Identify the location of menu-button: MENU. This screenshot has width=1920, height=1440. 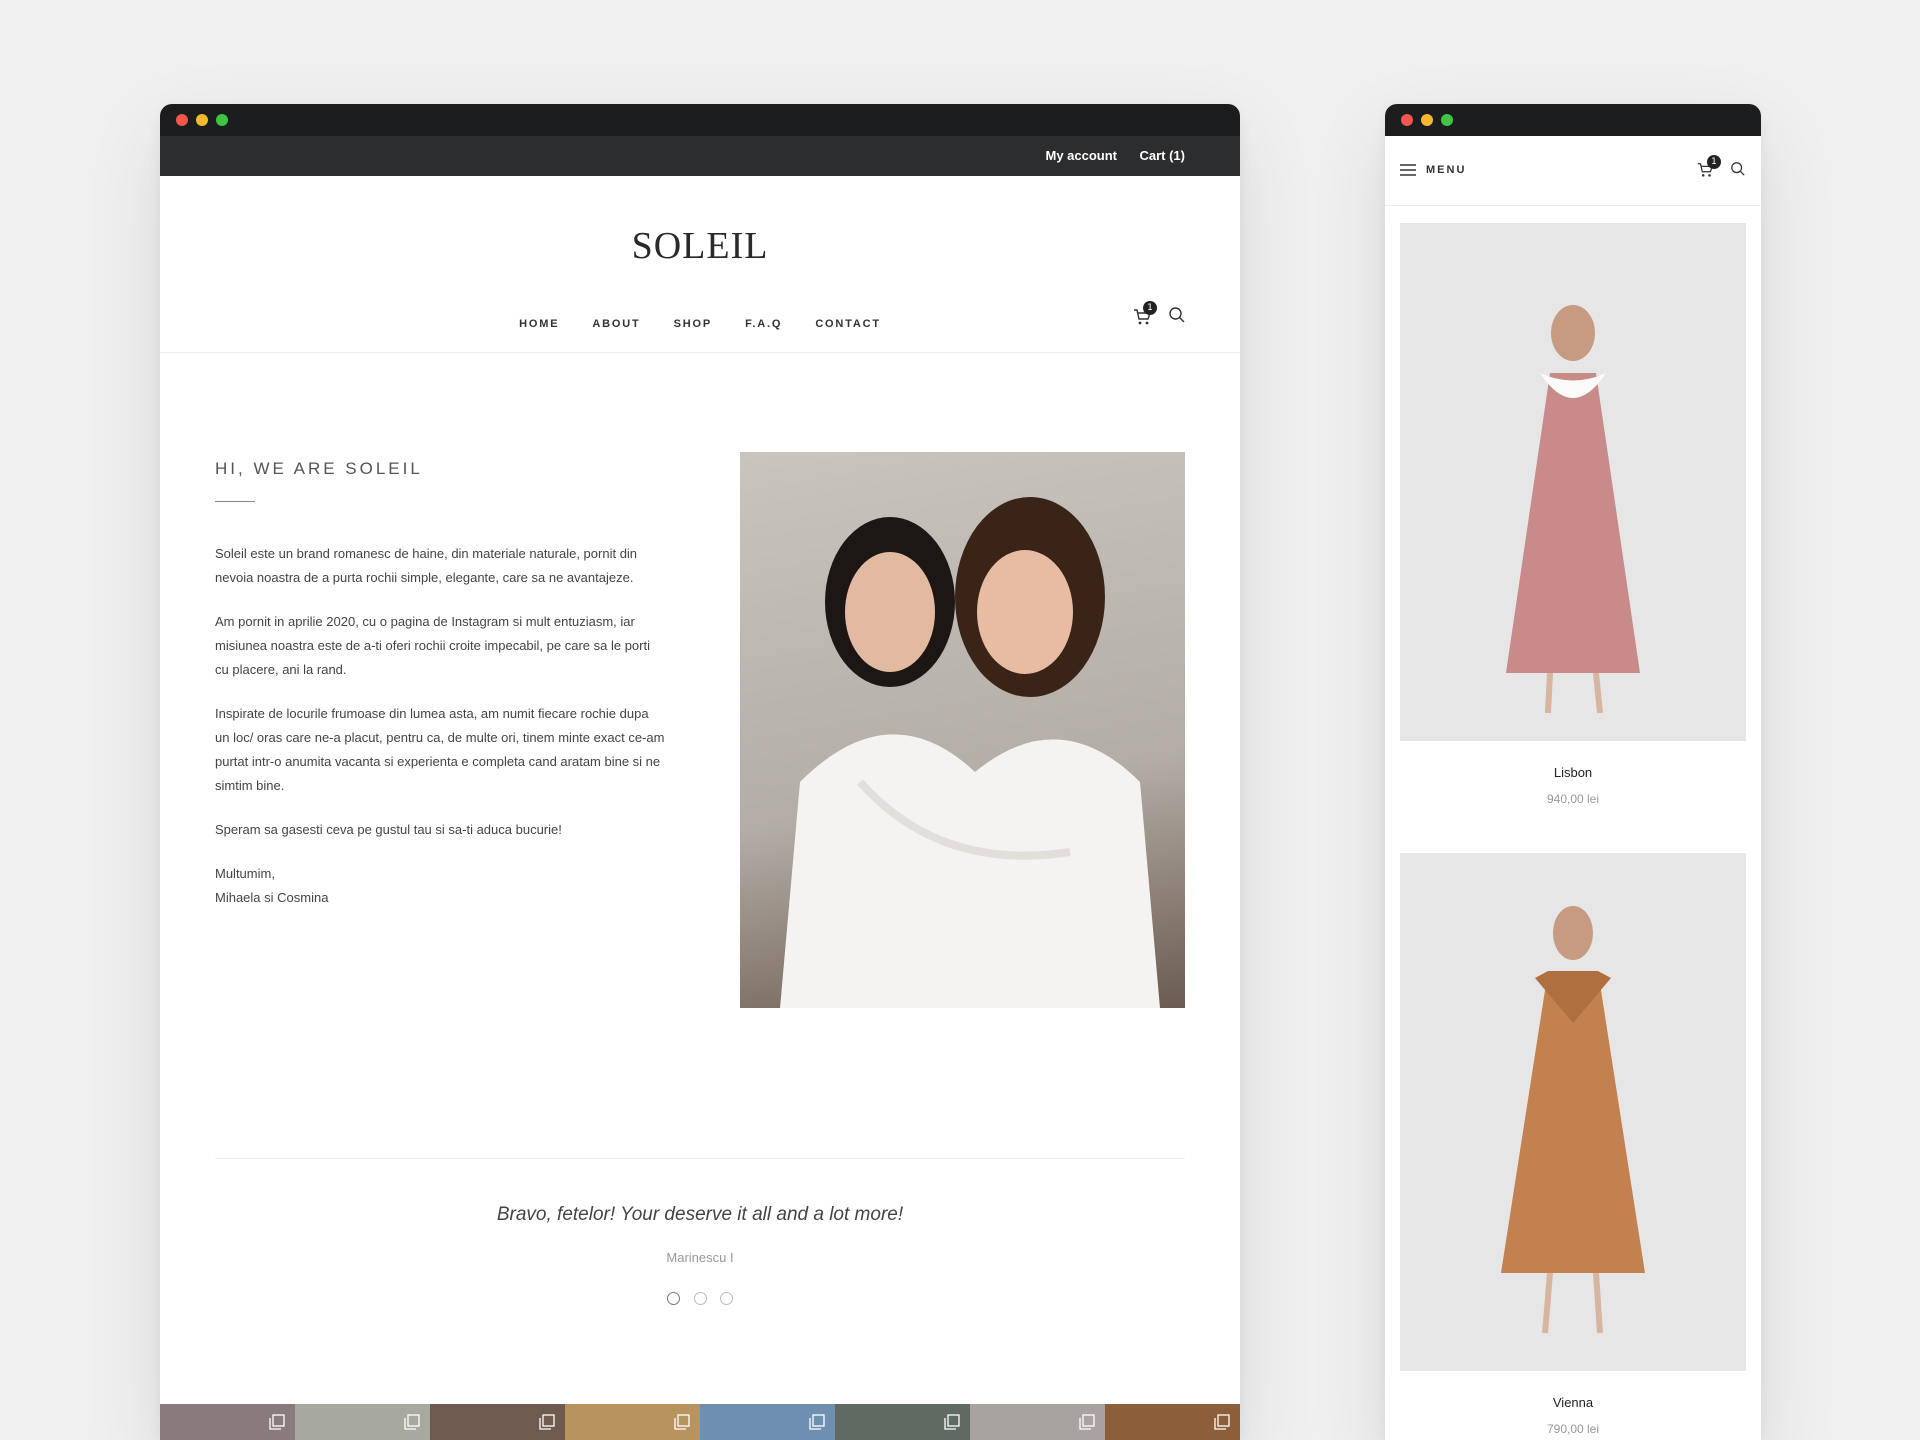
(1433, 170).